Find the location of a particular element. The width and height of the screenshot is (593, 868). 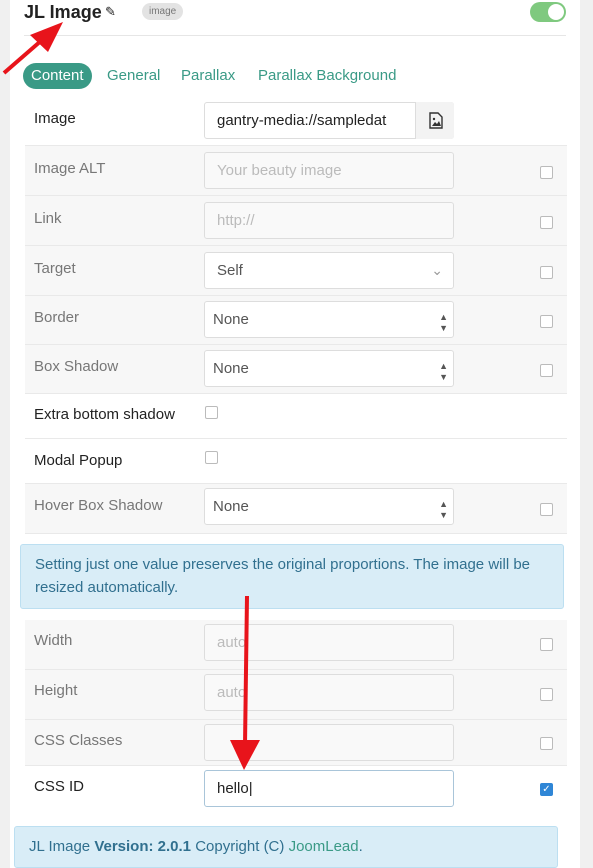

field-label: Width is located at coordinates (53, 640).